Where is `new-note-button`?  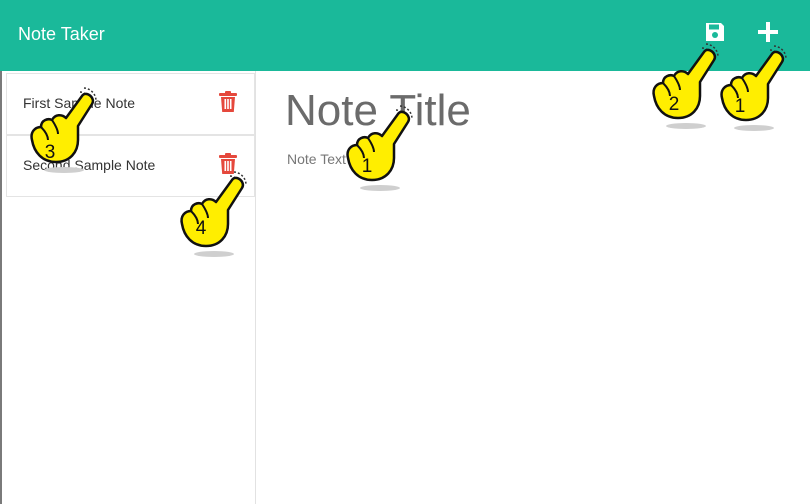
new-note-button is located at coordinates (768, 32).